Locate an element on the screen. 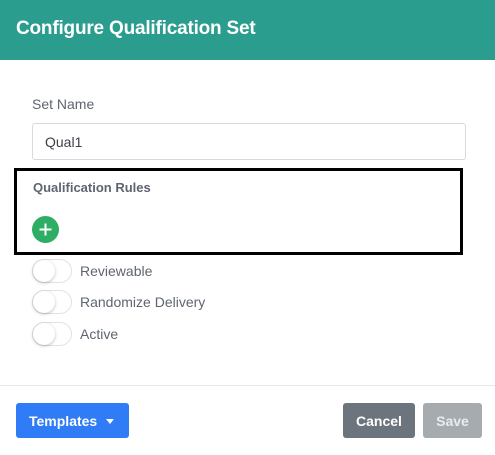 The image size is (495, 455). plus-icon is located at coordinates (45, 229).